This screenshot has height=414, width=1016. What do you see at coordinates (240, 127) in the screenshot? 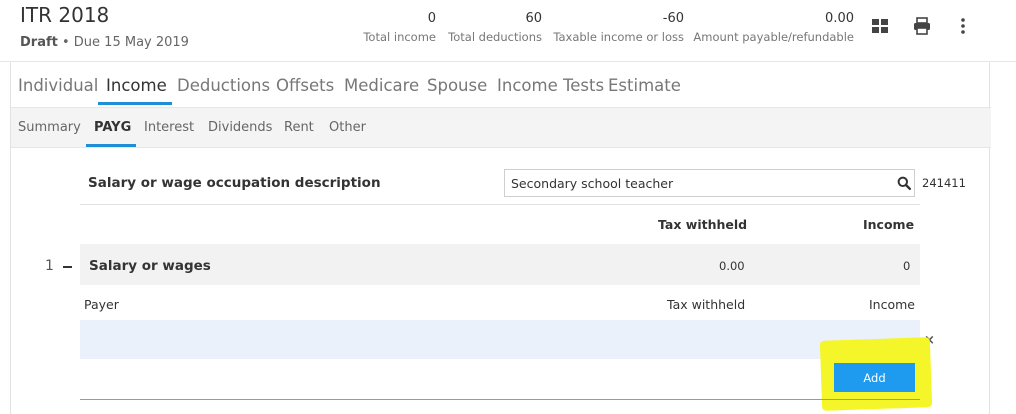
I see `subtab-dividends: Dividends` at bounding box center [240, 127].